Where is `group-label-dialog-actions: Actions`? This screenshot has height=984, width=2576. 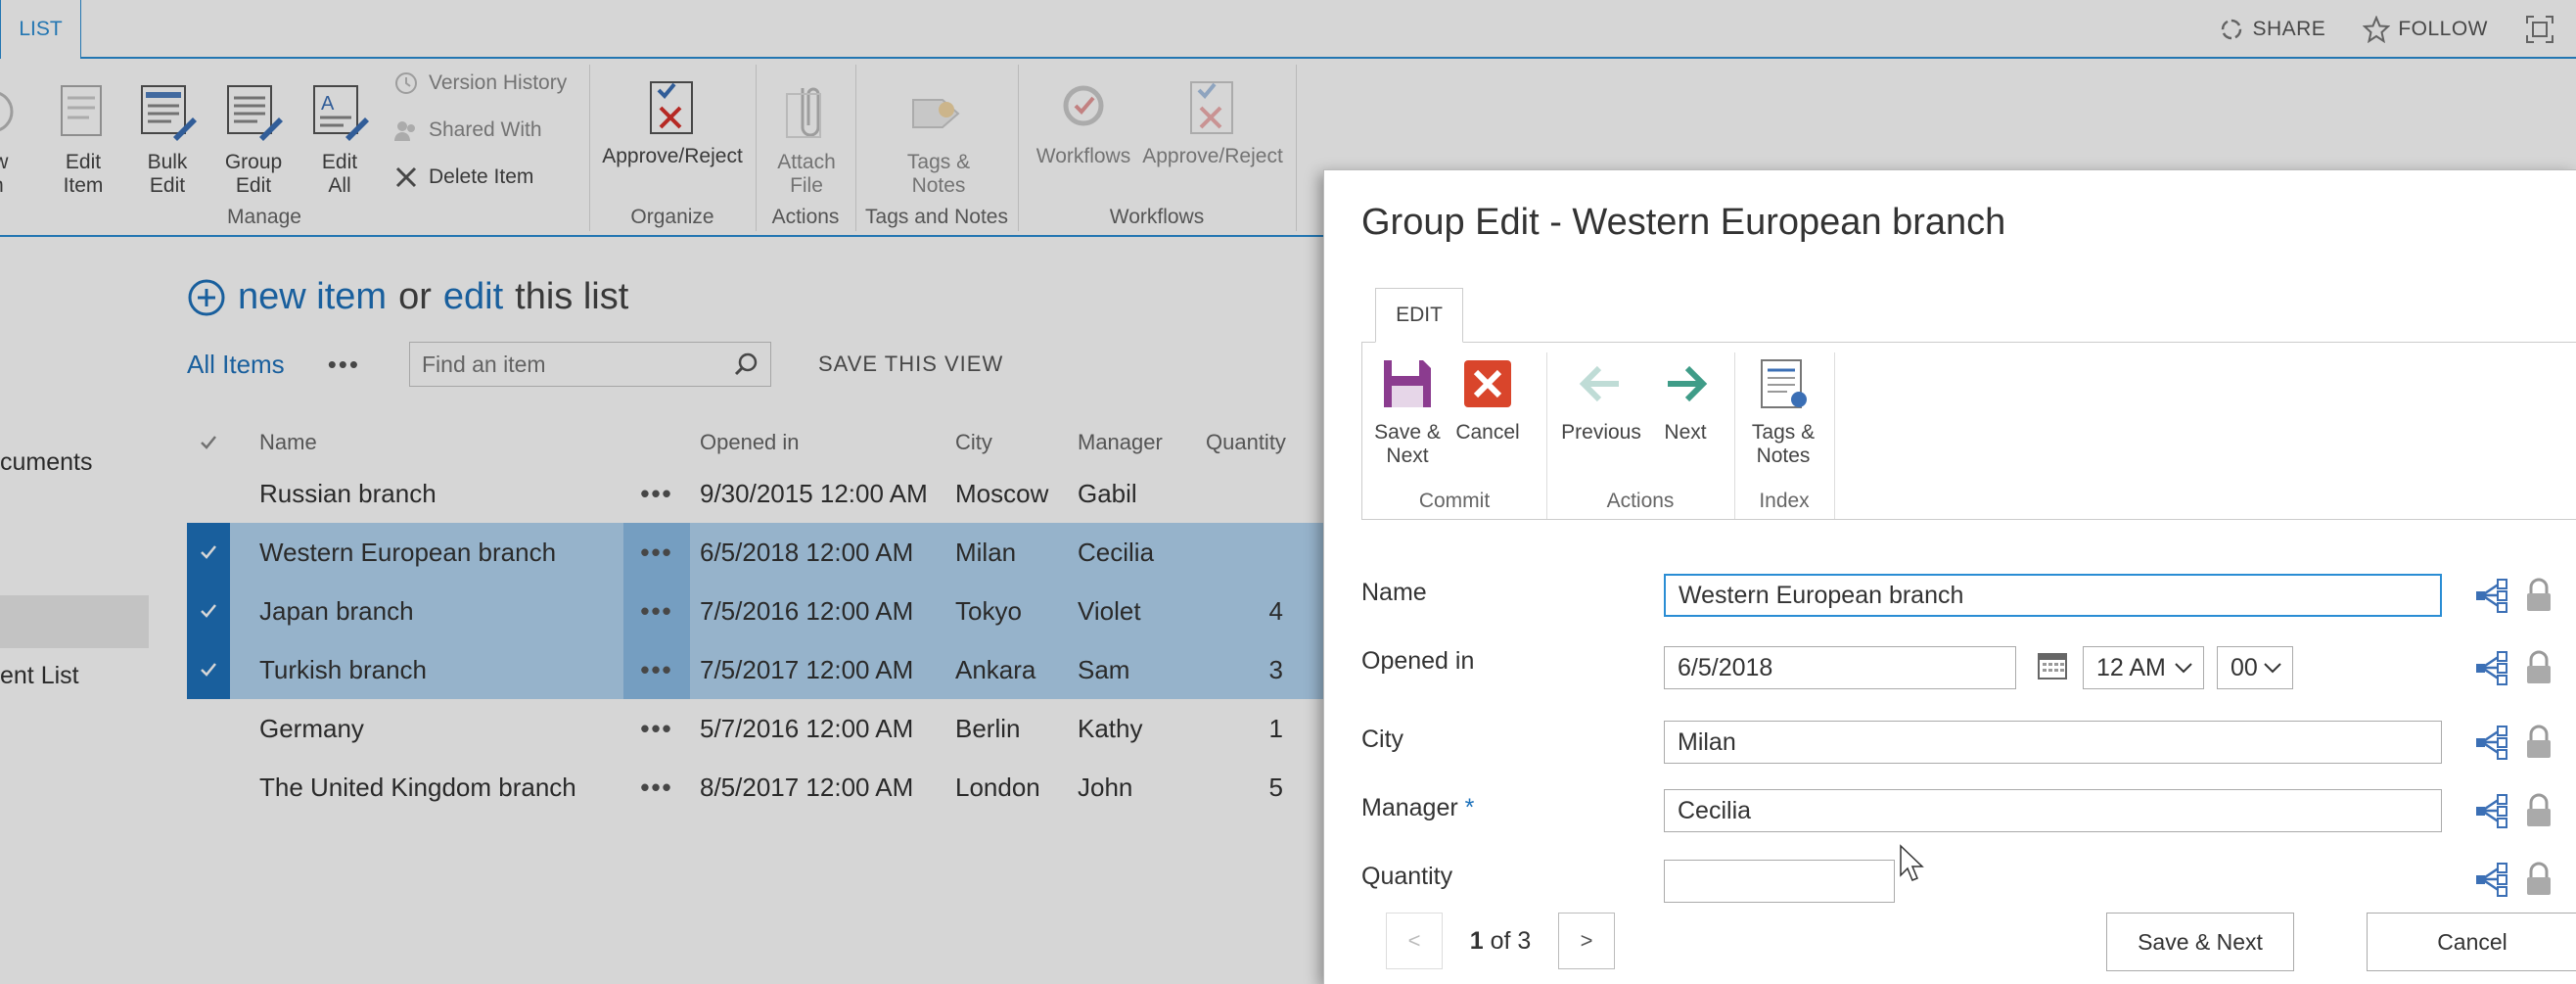 group-label-dialog-actions: Actions is located at coordinates (1640, 501).